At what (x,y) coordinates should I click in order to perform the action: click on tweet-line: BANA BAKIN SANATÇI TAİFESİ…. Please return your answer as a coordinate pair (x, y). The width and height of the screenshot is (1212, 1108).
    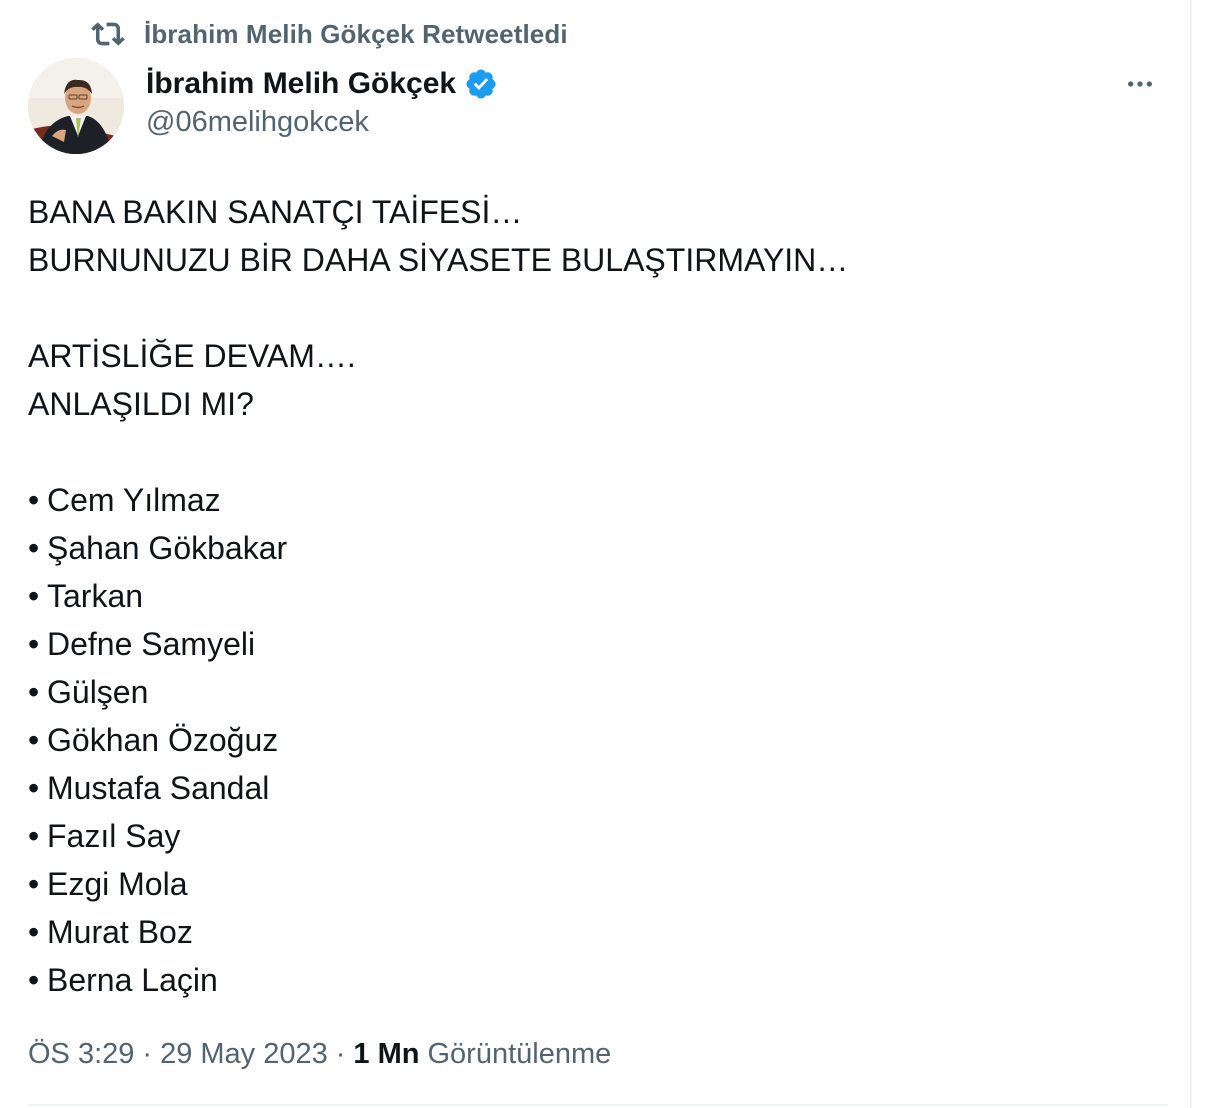
    Looking at the image, I should click on (275, 212).